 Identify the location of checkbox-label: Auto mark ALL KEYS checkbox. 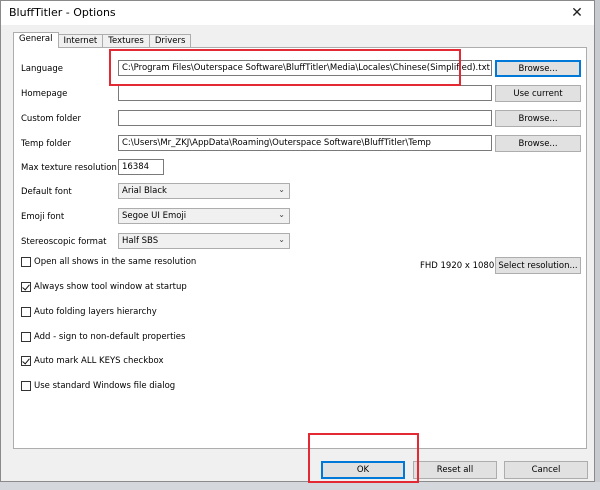
(99, 361).